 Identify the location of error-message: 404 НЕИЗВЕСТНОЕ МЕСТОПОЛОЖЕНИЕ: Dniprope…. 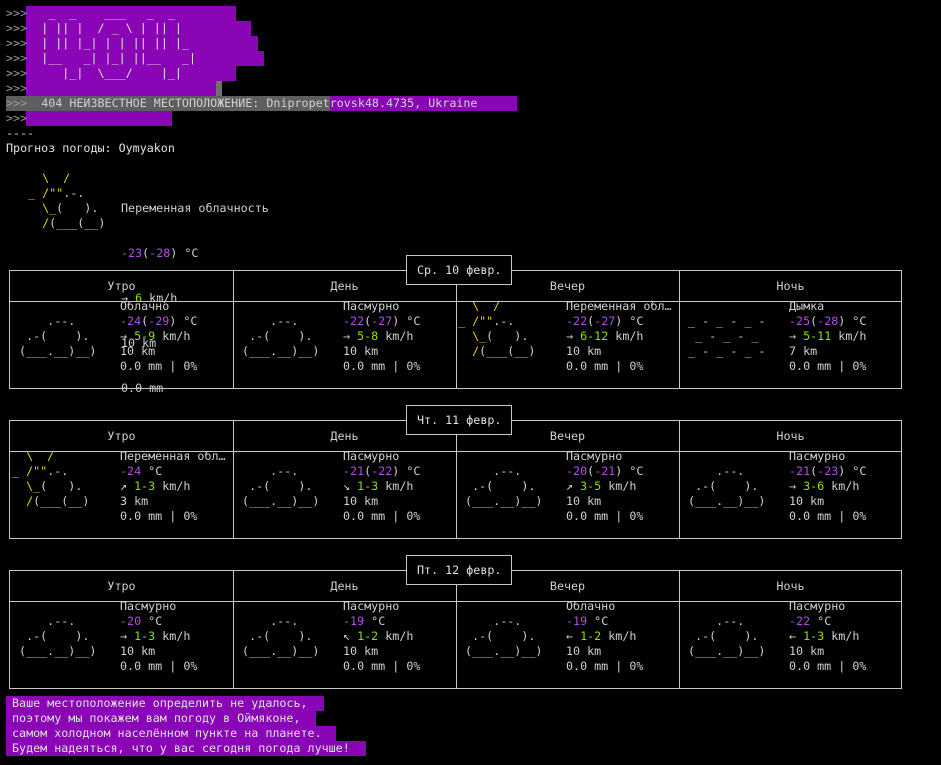
(252, 103).